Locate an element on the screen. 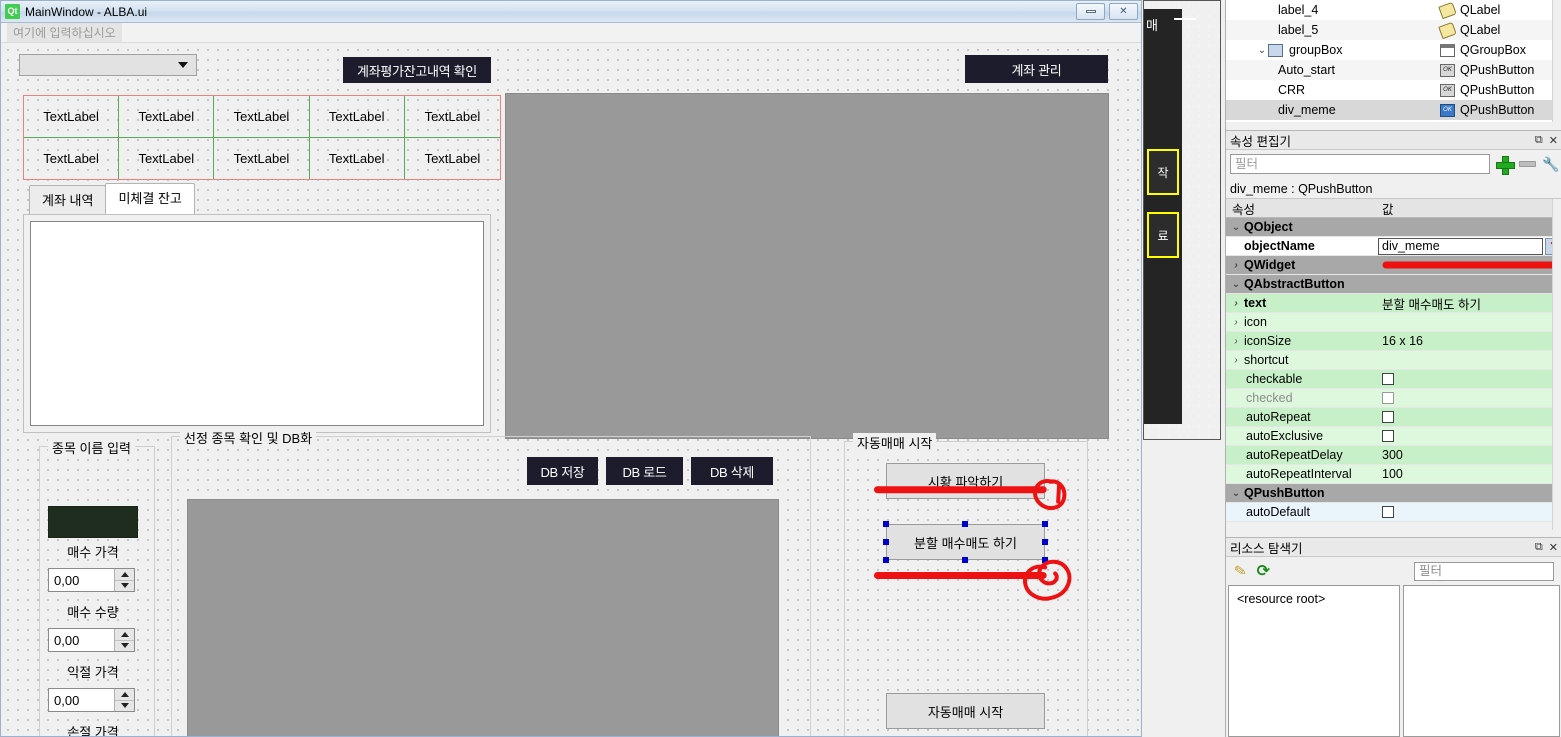 The width and height of the screenshot is (1561, 737). object-inspector-scrollbar is located at coordinates (1556, 61).